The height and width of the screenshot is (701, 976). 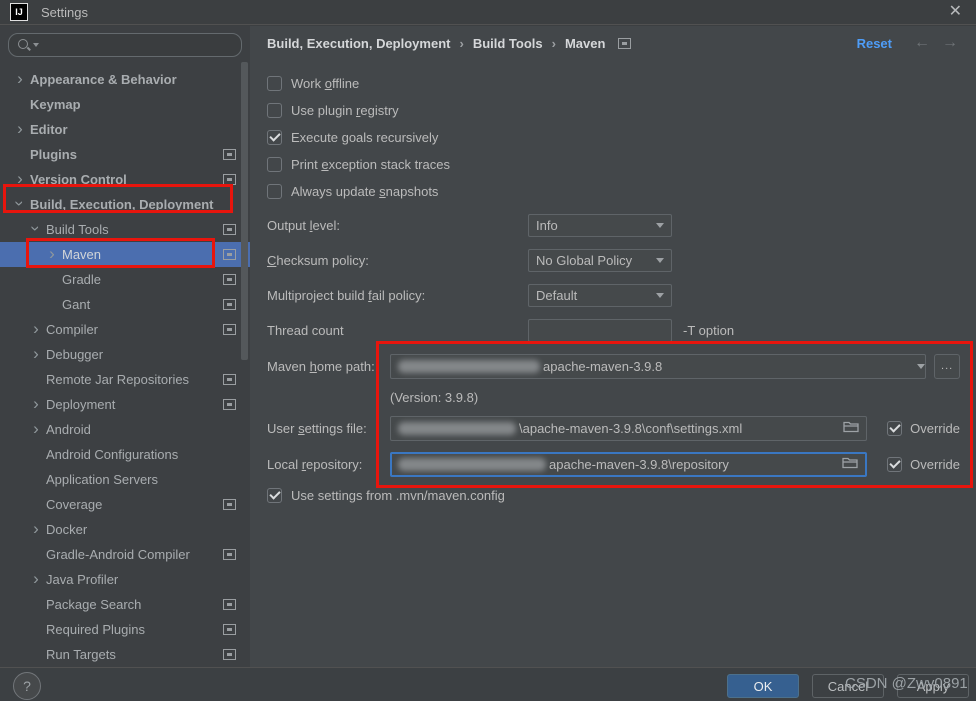 What do you see at coordinates (709, 330) in the screenshot?
I see `thread-count-suffix: -T option` at bounding box center [709, 330].